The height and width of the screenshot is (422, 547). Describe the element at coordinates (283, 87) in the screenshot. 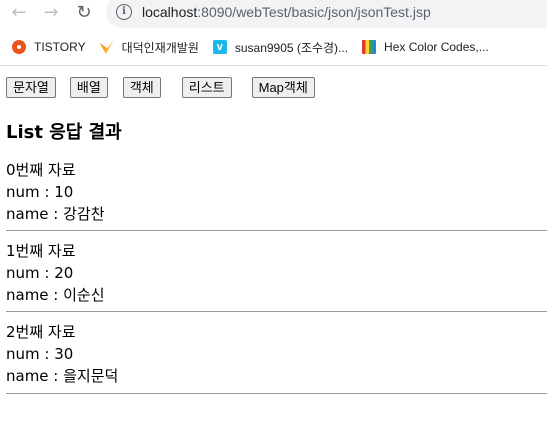

I see `map-object-button: Map객체` at that location.